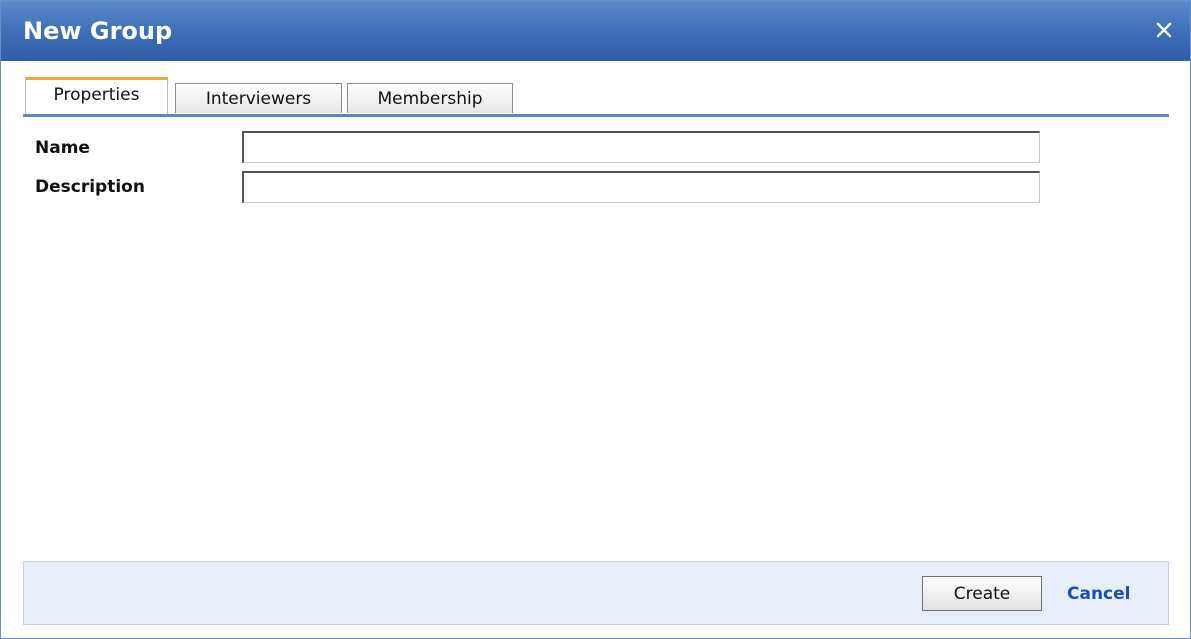 Image resolution: width=1191 pixels, height=639 pixels. I want to click on tab-properties: Properties, so click(96, 96).